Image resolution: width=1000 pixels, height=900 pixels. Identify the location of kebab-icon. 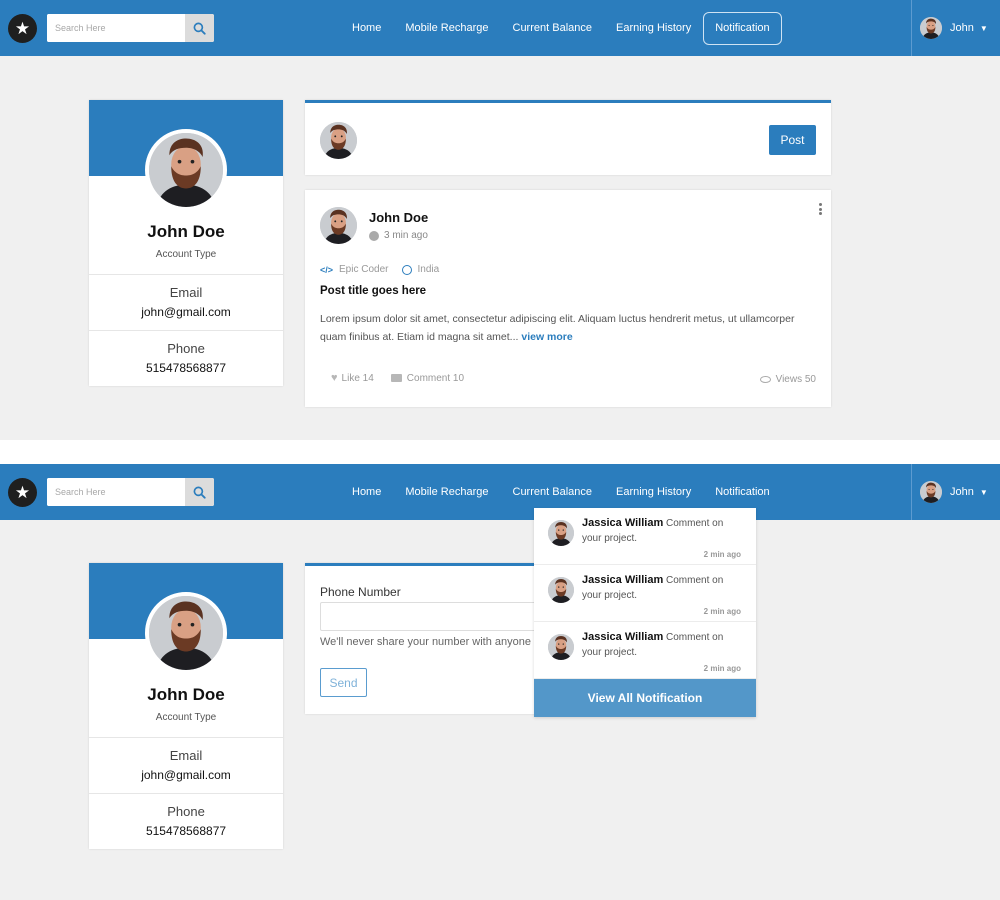
(821, 209).